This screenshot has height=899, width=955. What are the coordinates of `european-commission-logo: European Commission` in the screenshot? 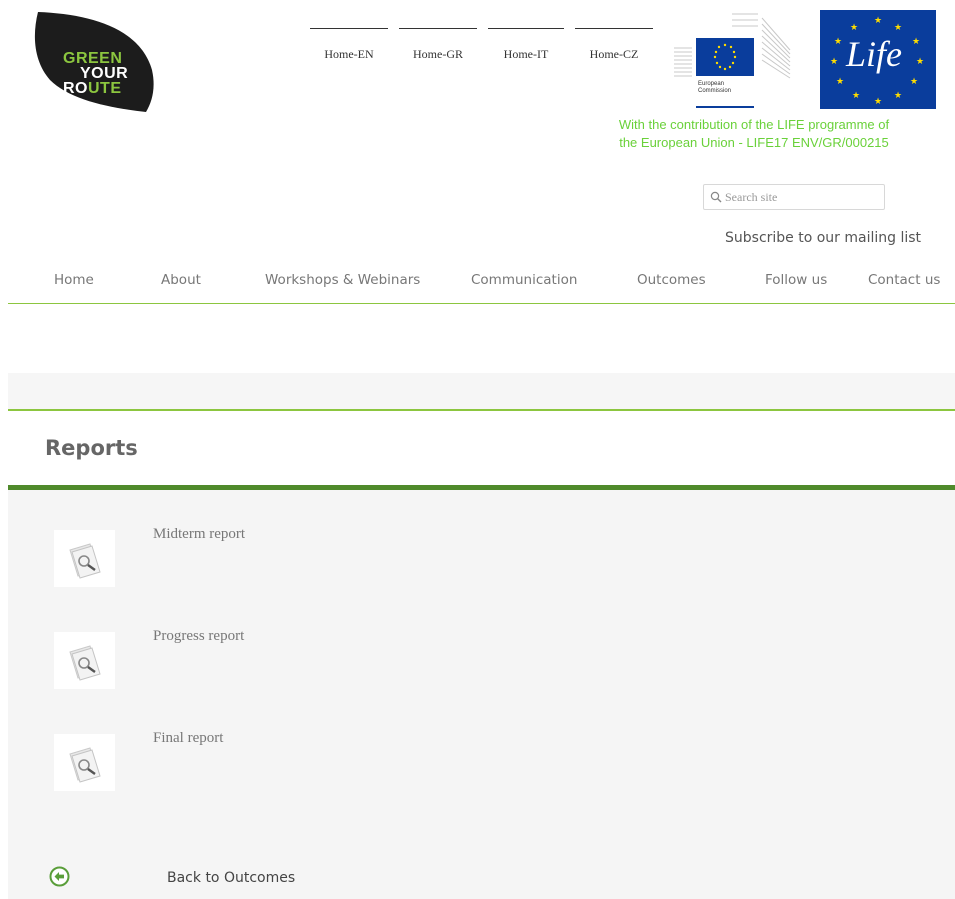 It's located at (736, 60).